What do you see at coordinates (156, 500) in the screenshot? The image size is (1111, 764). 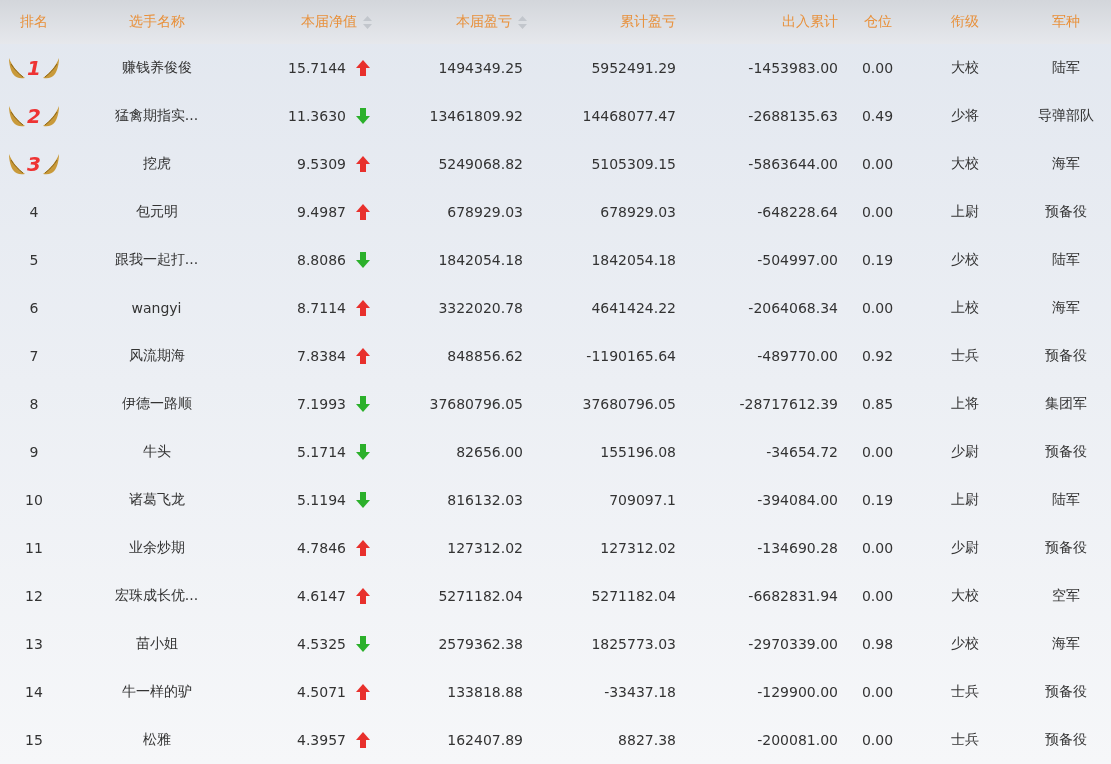 I see `player-name: 诸葛飞龙` at bounding box center [156, 500].